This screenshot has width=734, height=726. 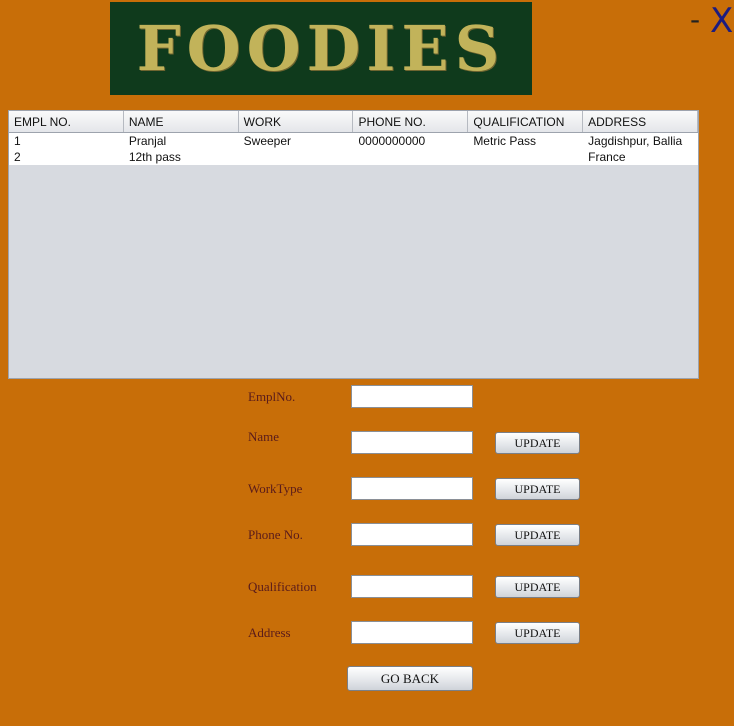 I want to click on table-cell: Pranjal, so click(x=147, y=141).